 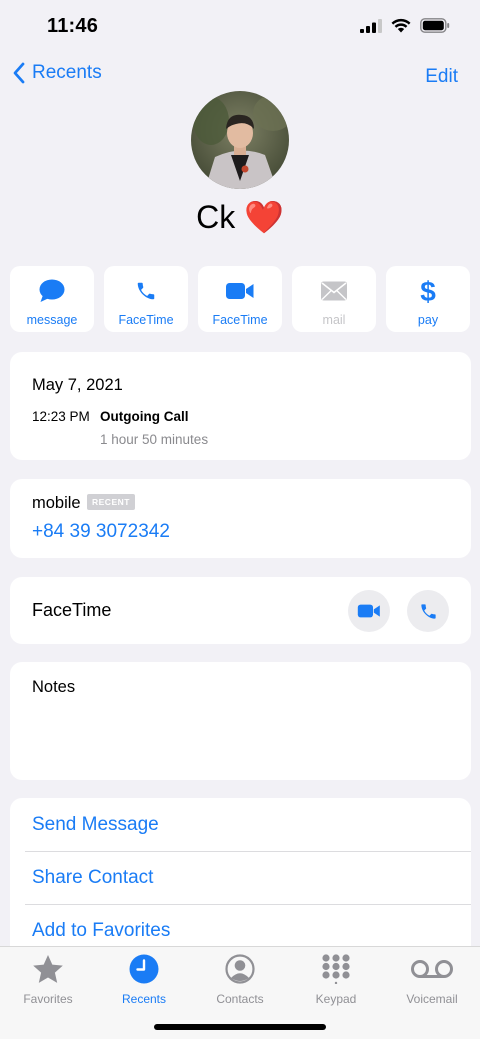 What do you see at coordinates (334, 320) in the screenshot?
I see `mail-action-label: mail` at bounding box center [334, 320].